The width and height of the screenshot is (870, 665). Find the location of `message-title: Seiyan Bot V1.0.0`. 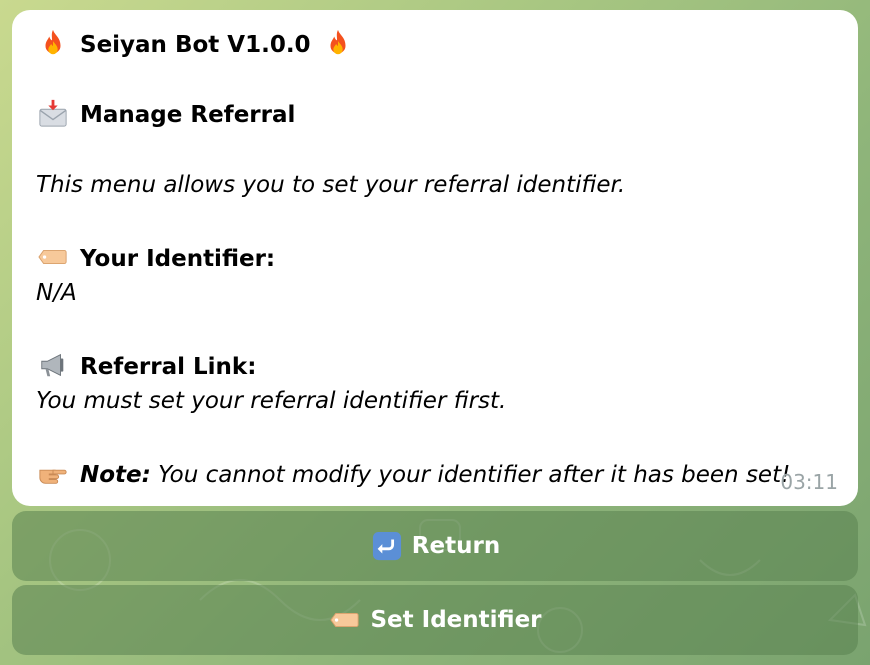

message-title: Seiyan Bot V1.0.0 is located at coordinates (195, 45).